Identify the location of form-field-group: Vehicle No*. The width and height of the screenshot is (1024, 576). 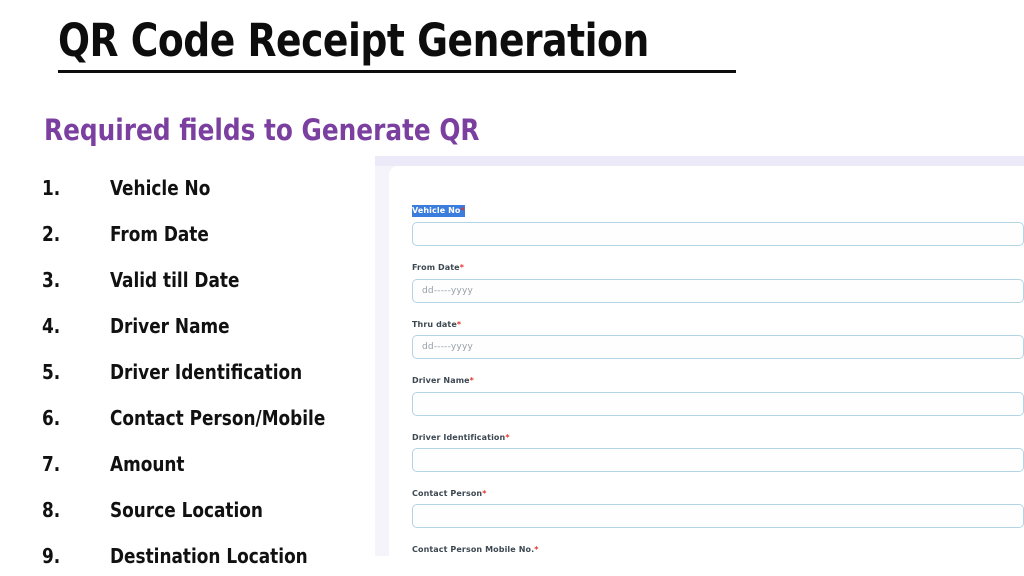
(718, 223).